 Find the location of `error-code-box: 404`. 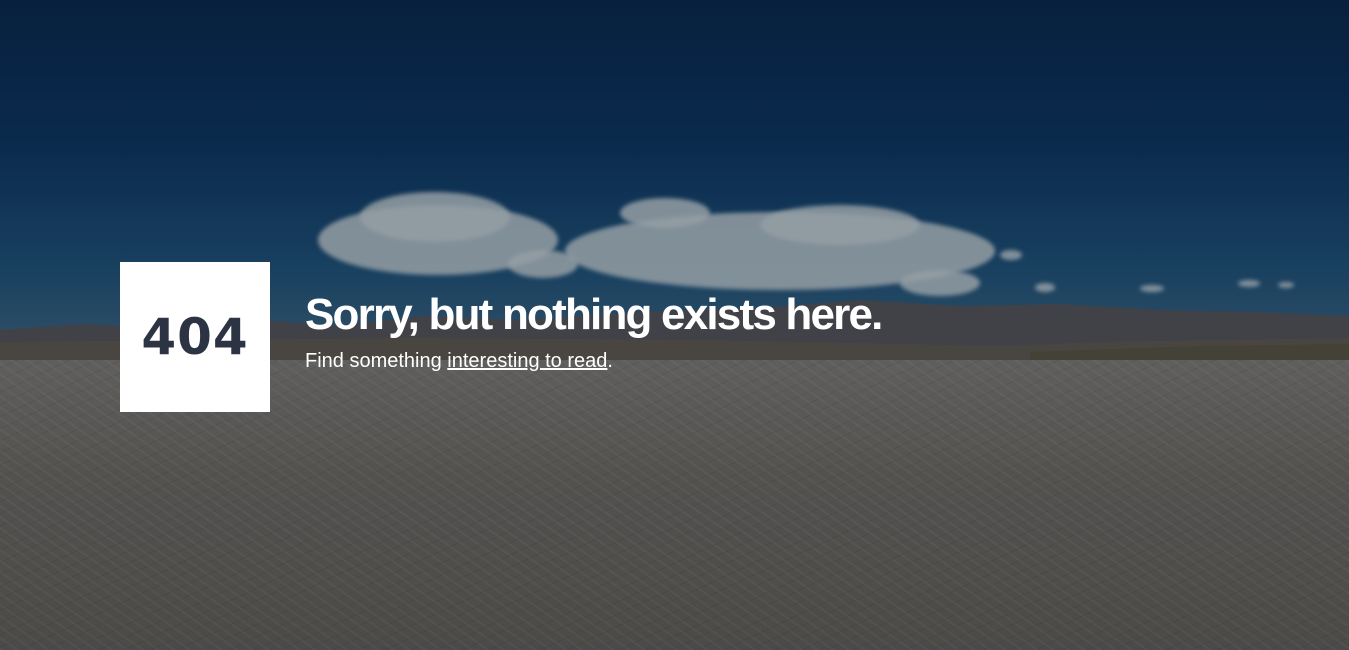

error-code-box: 404 is located at coordinates (195, 337).